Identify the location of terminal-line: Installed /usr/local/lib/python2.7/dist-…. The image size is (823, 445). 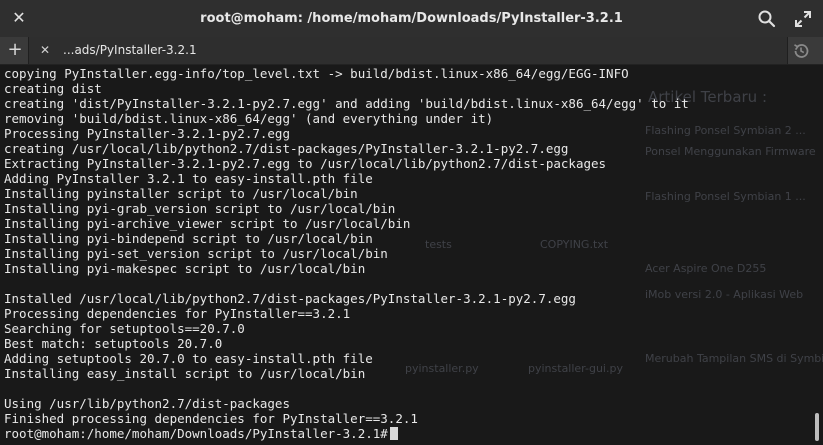
(290, 298).